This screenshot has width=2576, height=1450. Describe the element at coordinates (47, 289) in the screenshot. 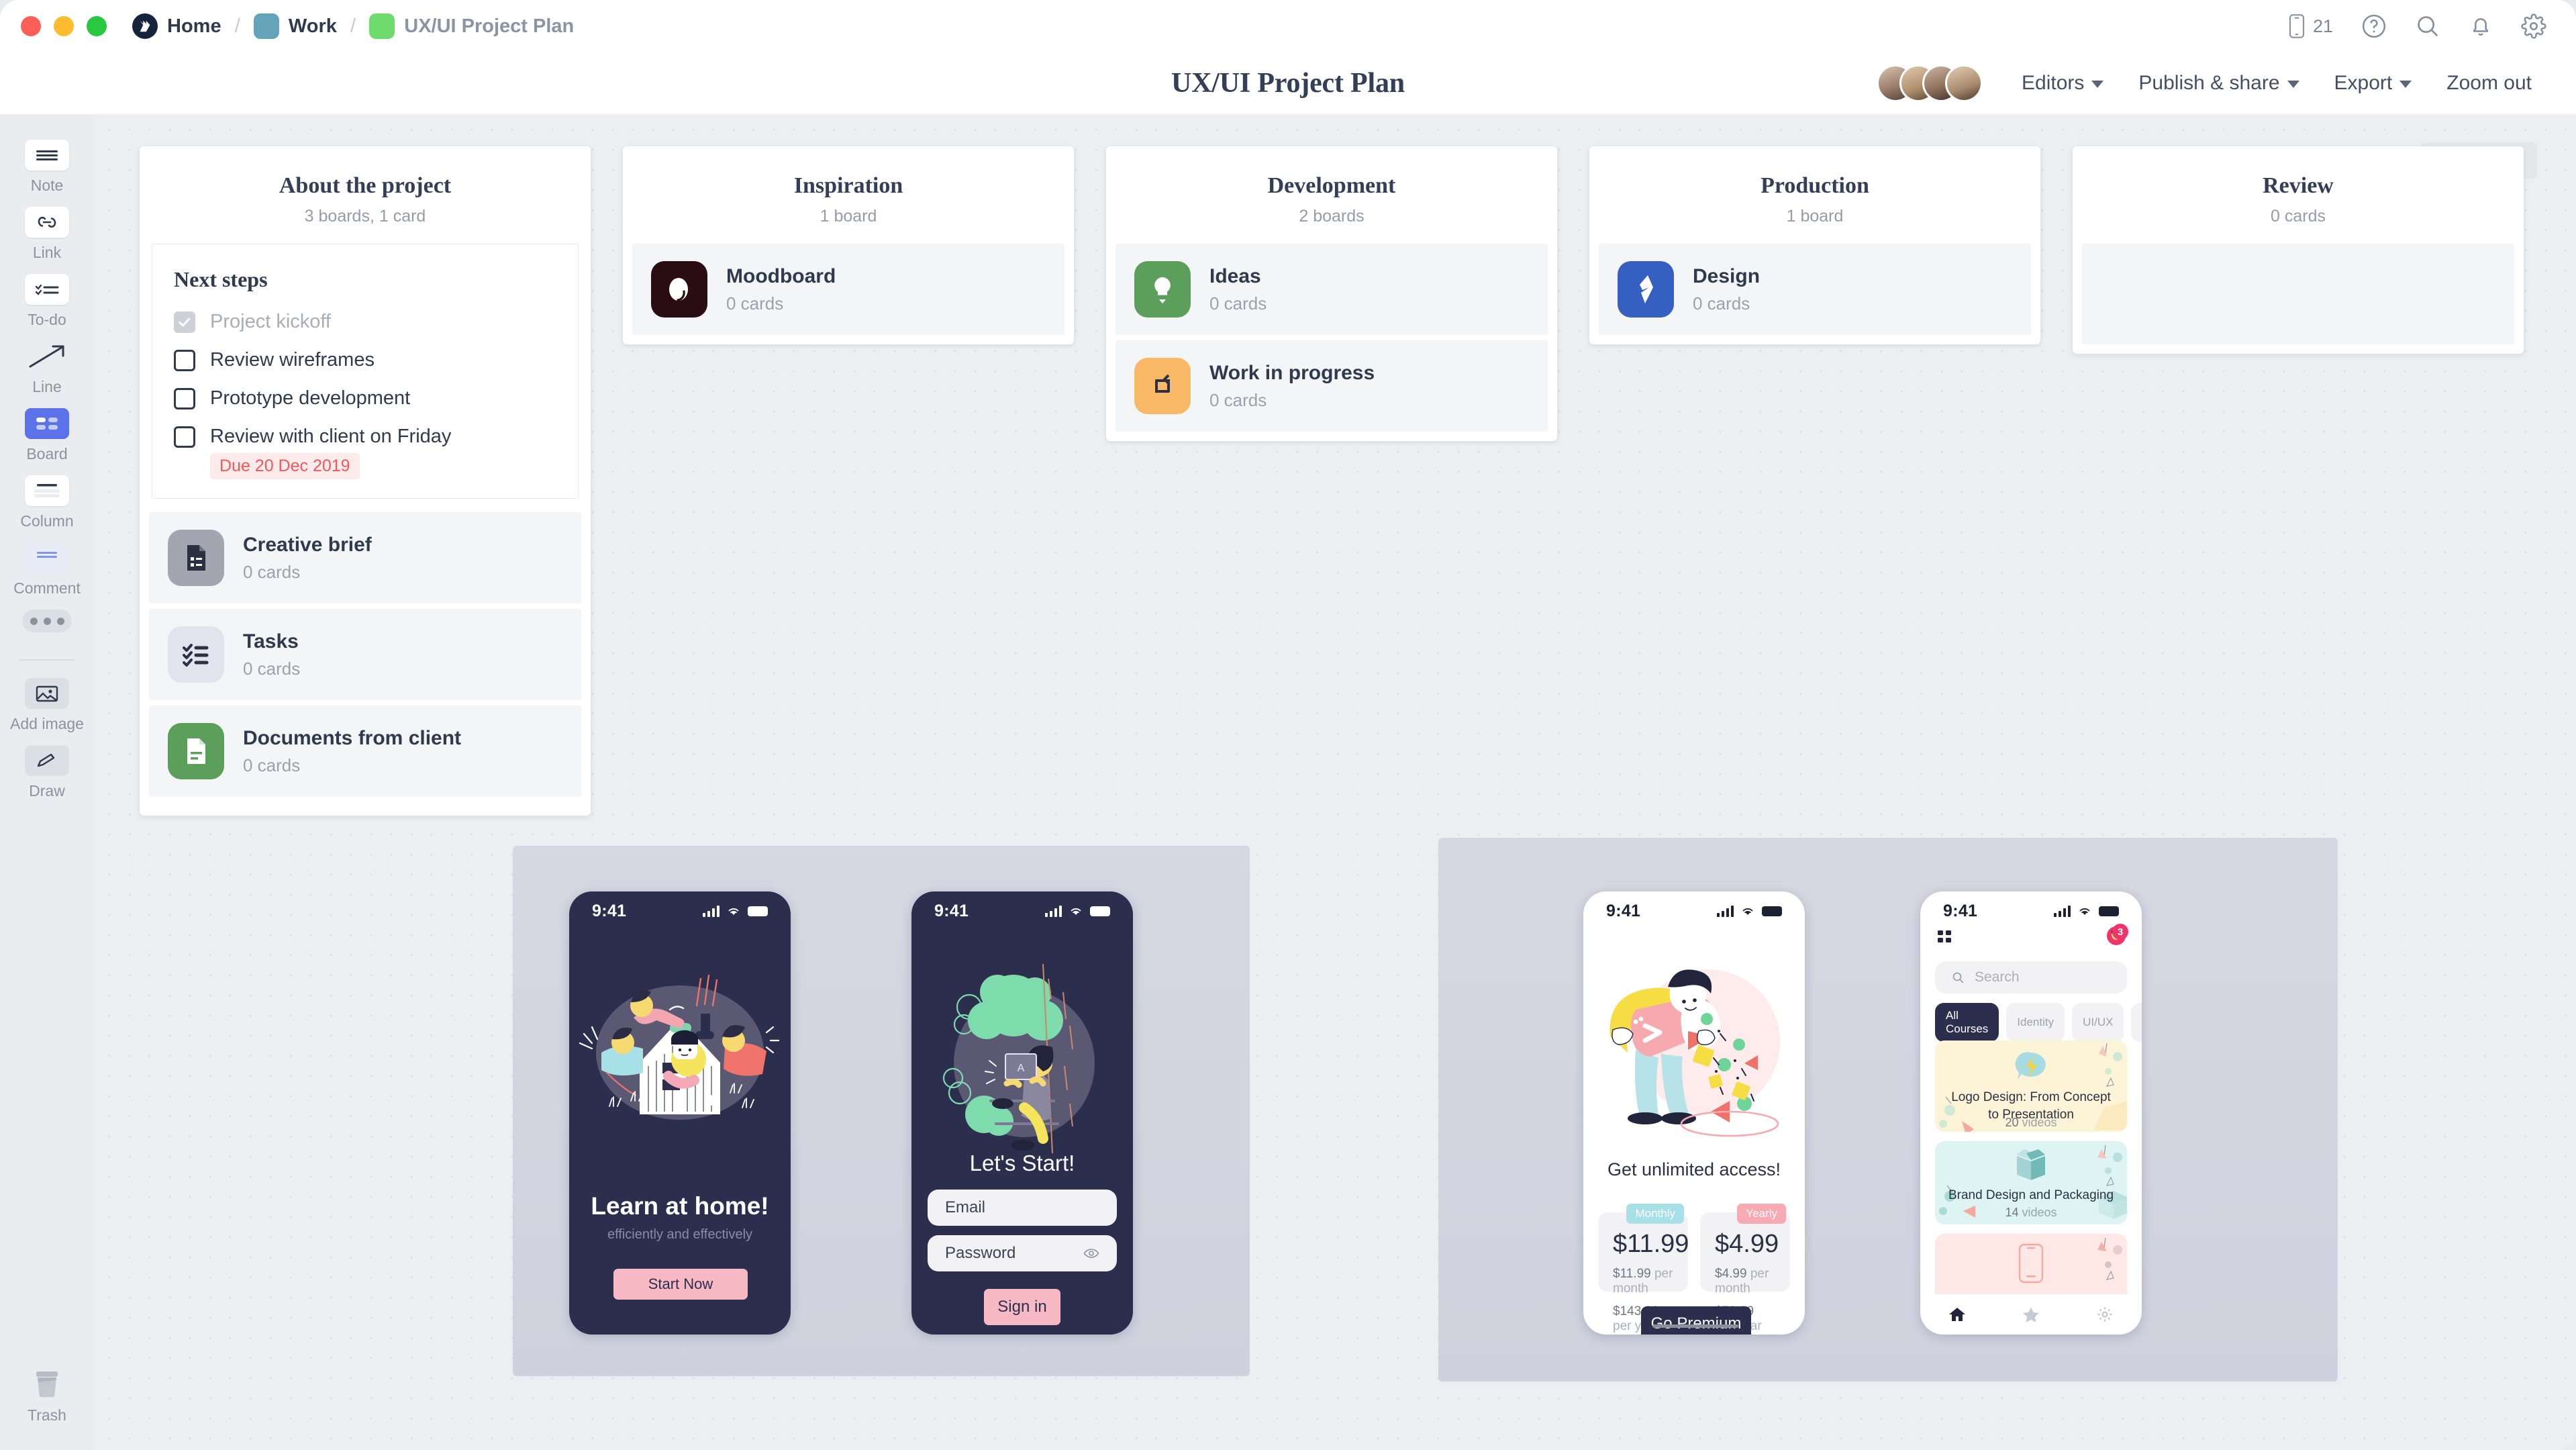

I see `todo-icon` at that location.